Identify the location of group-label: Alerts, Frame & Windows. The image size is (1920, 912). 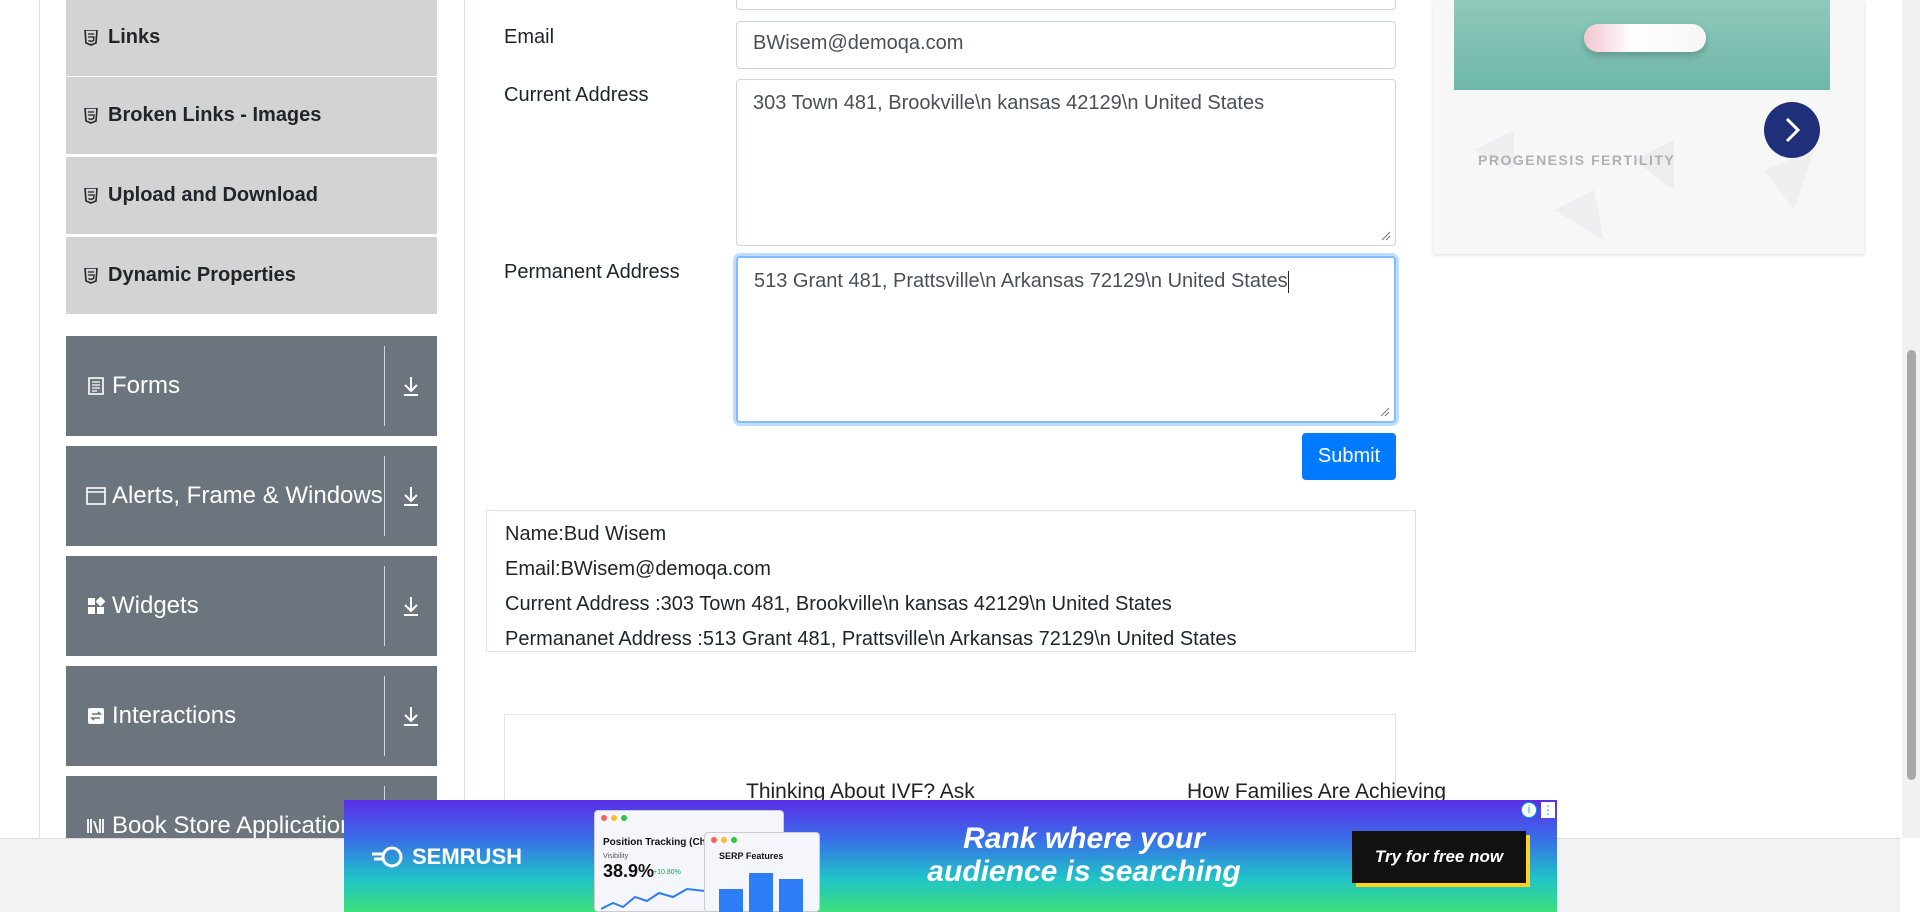
(247, 495).